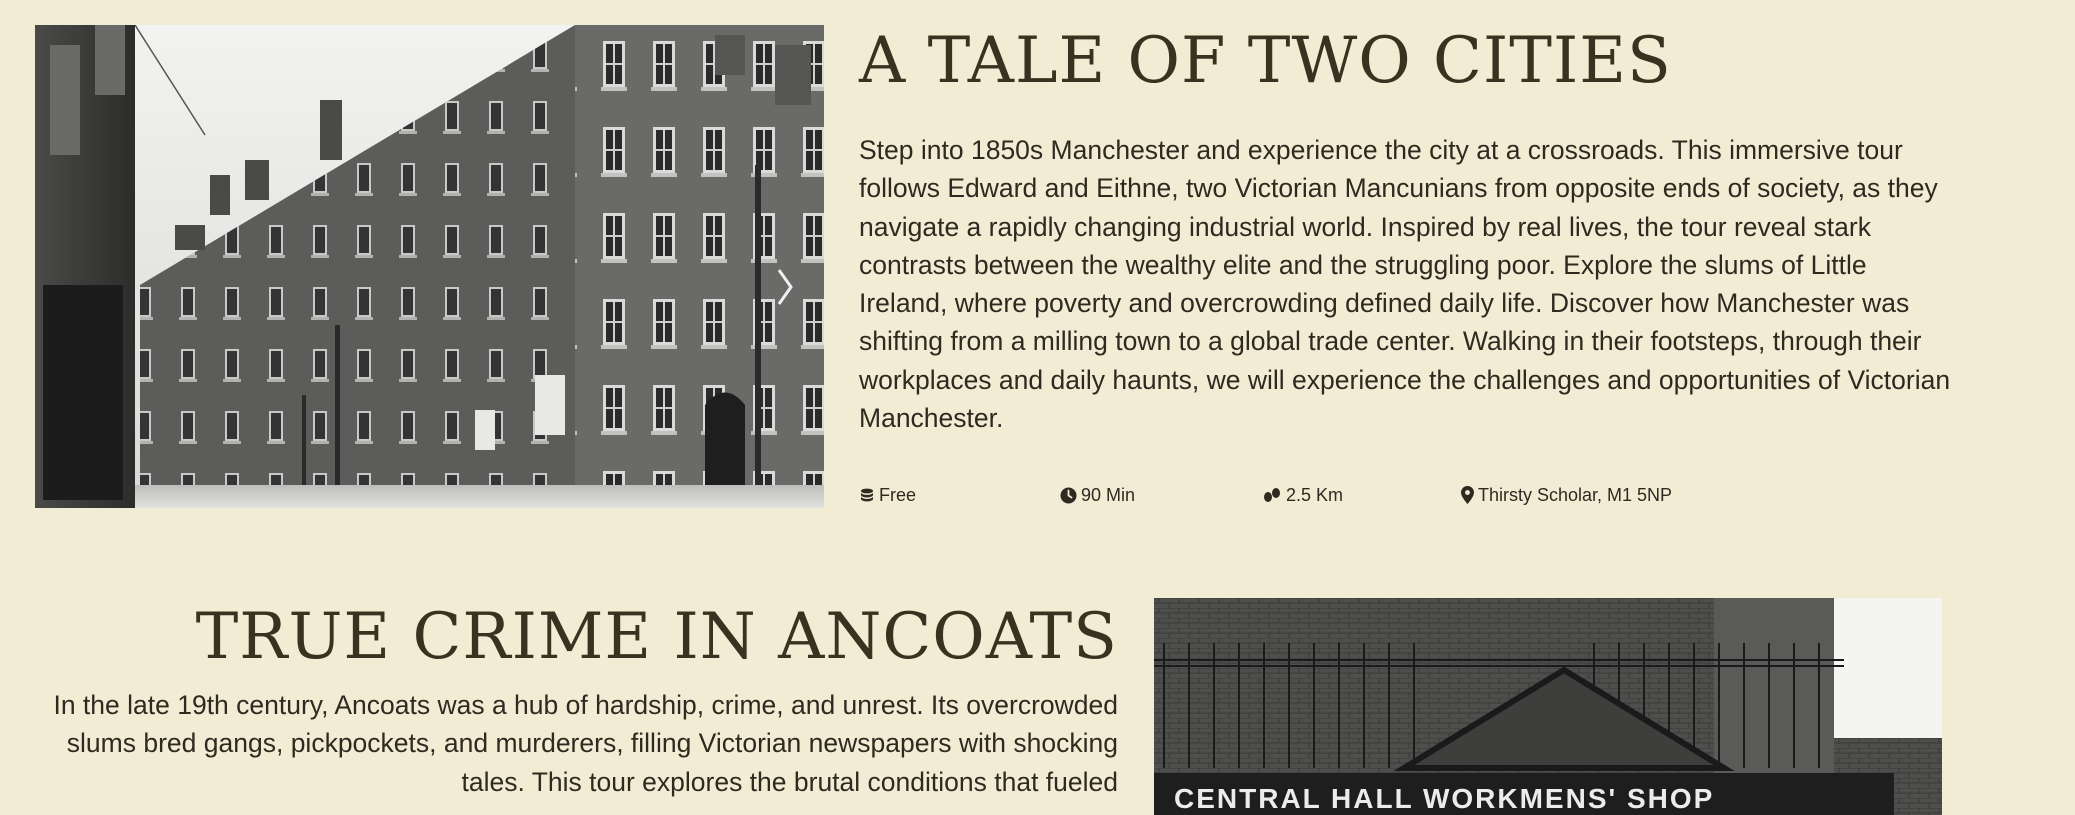  Describe the element at coordinates (867, 495) in the screenshot. I see `coins-icon` at that location.